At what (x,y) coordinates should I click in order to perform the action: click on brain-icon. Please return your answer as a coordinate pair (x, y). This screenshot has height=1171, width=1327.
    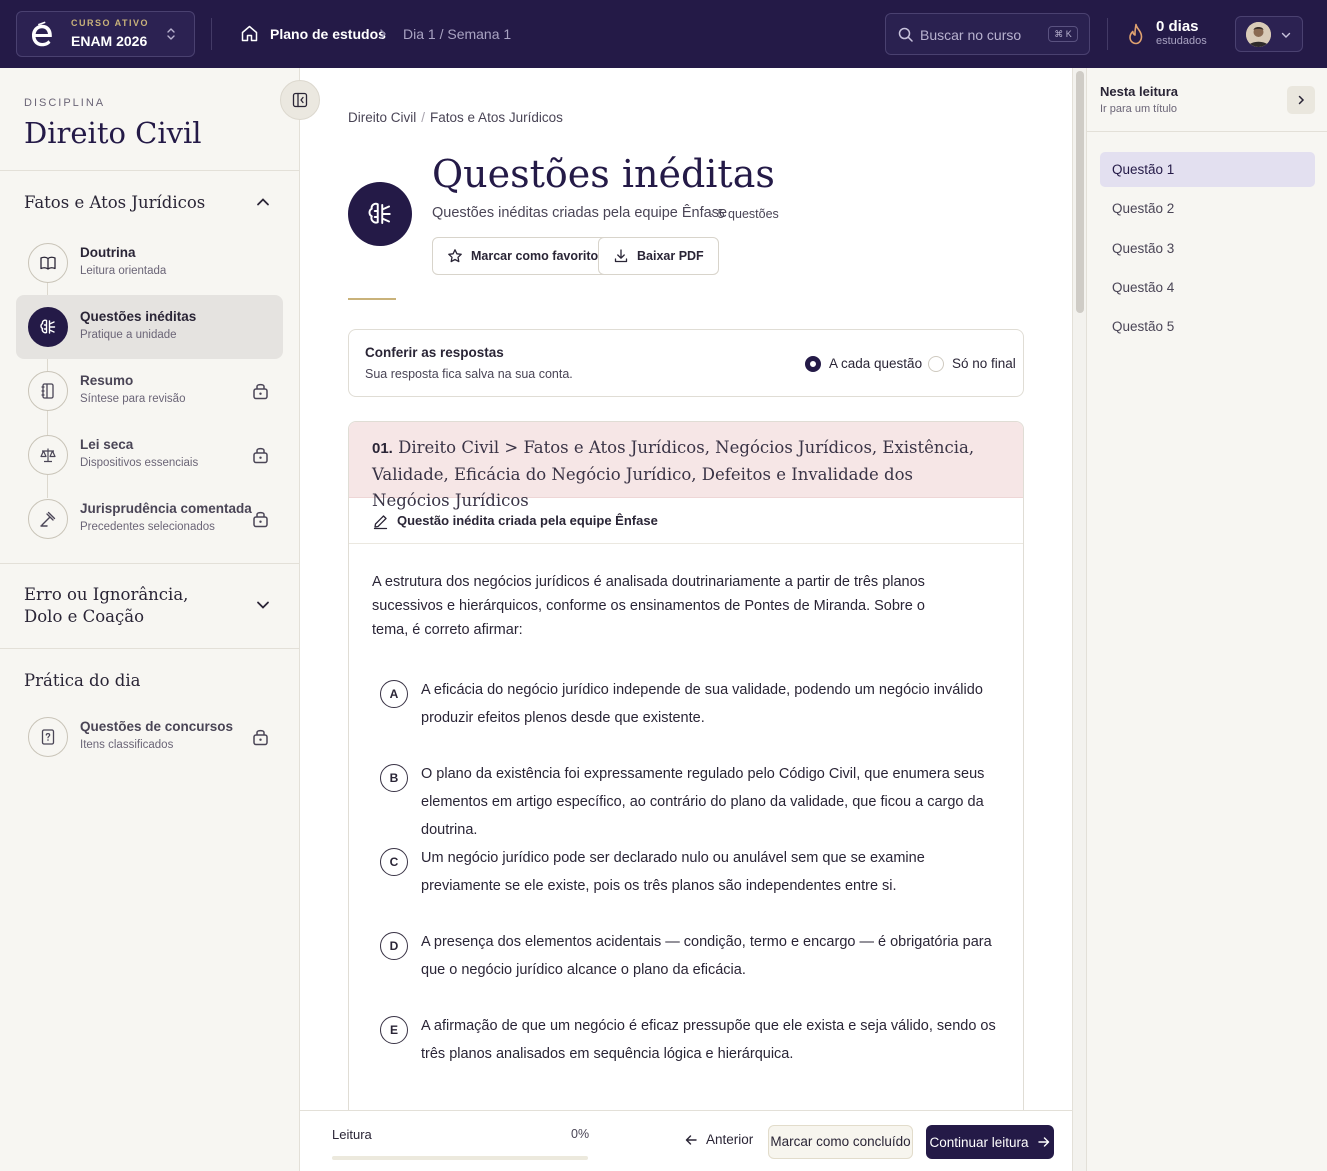
    Looking at the image, I should click on (380, 214).